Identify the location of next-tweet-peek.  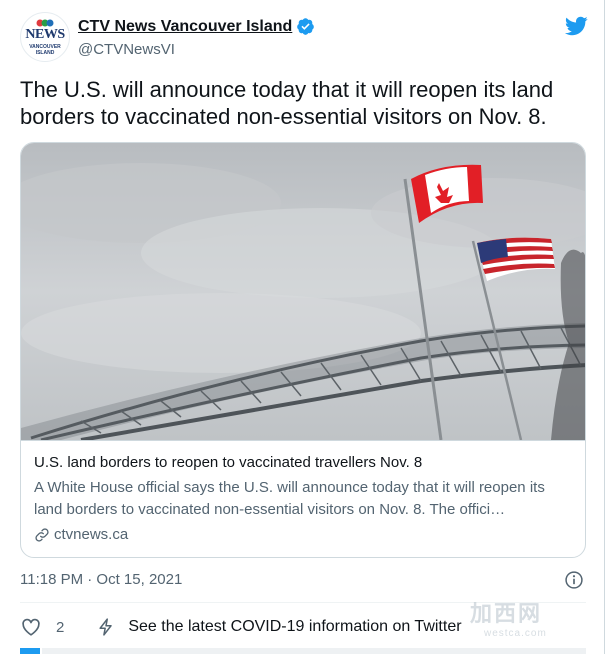
(303, 651).